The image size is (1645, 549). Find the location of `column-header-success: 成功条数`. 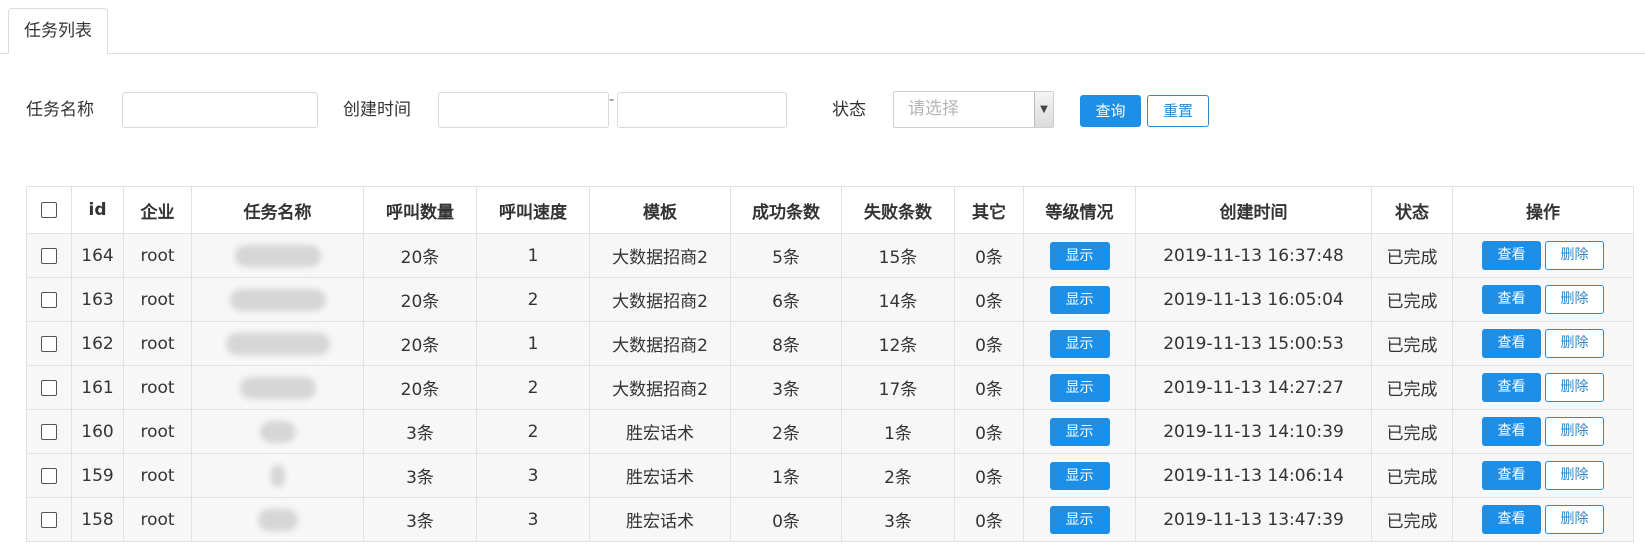

column-header-success: 成功条数 is located at coordinates (786, 210).